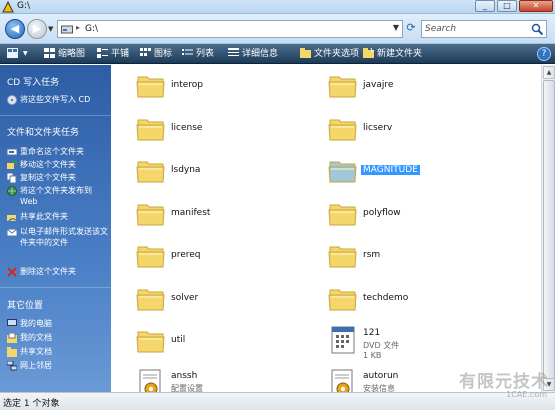  What do you see at coordinates (58, 99) in the screenshot?
I see `burn-cd-link: 将这些文件写入 CD` at bounding box center [58, 99].